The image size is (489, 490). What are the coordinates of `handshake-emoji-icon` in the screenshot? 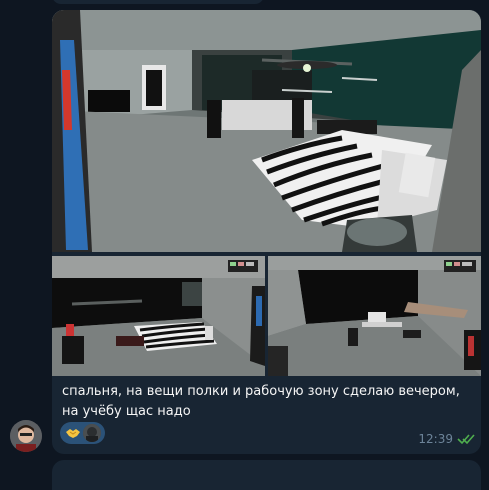 It's located at (73, 433).